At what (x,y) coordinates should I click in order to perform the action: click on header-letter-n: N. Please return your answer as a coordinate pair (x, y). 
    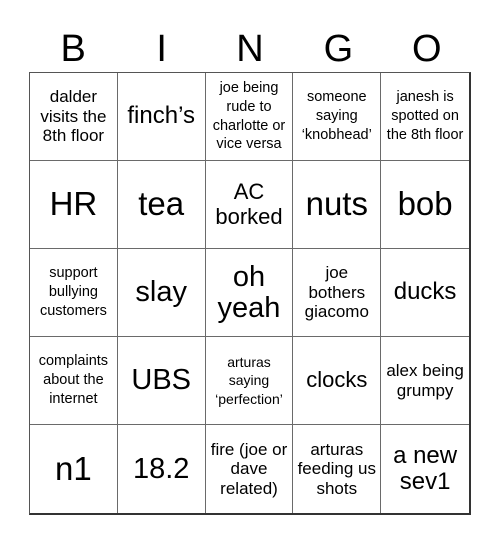
    Looking at the image, I should click on (250, 49).